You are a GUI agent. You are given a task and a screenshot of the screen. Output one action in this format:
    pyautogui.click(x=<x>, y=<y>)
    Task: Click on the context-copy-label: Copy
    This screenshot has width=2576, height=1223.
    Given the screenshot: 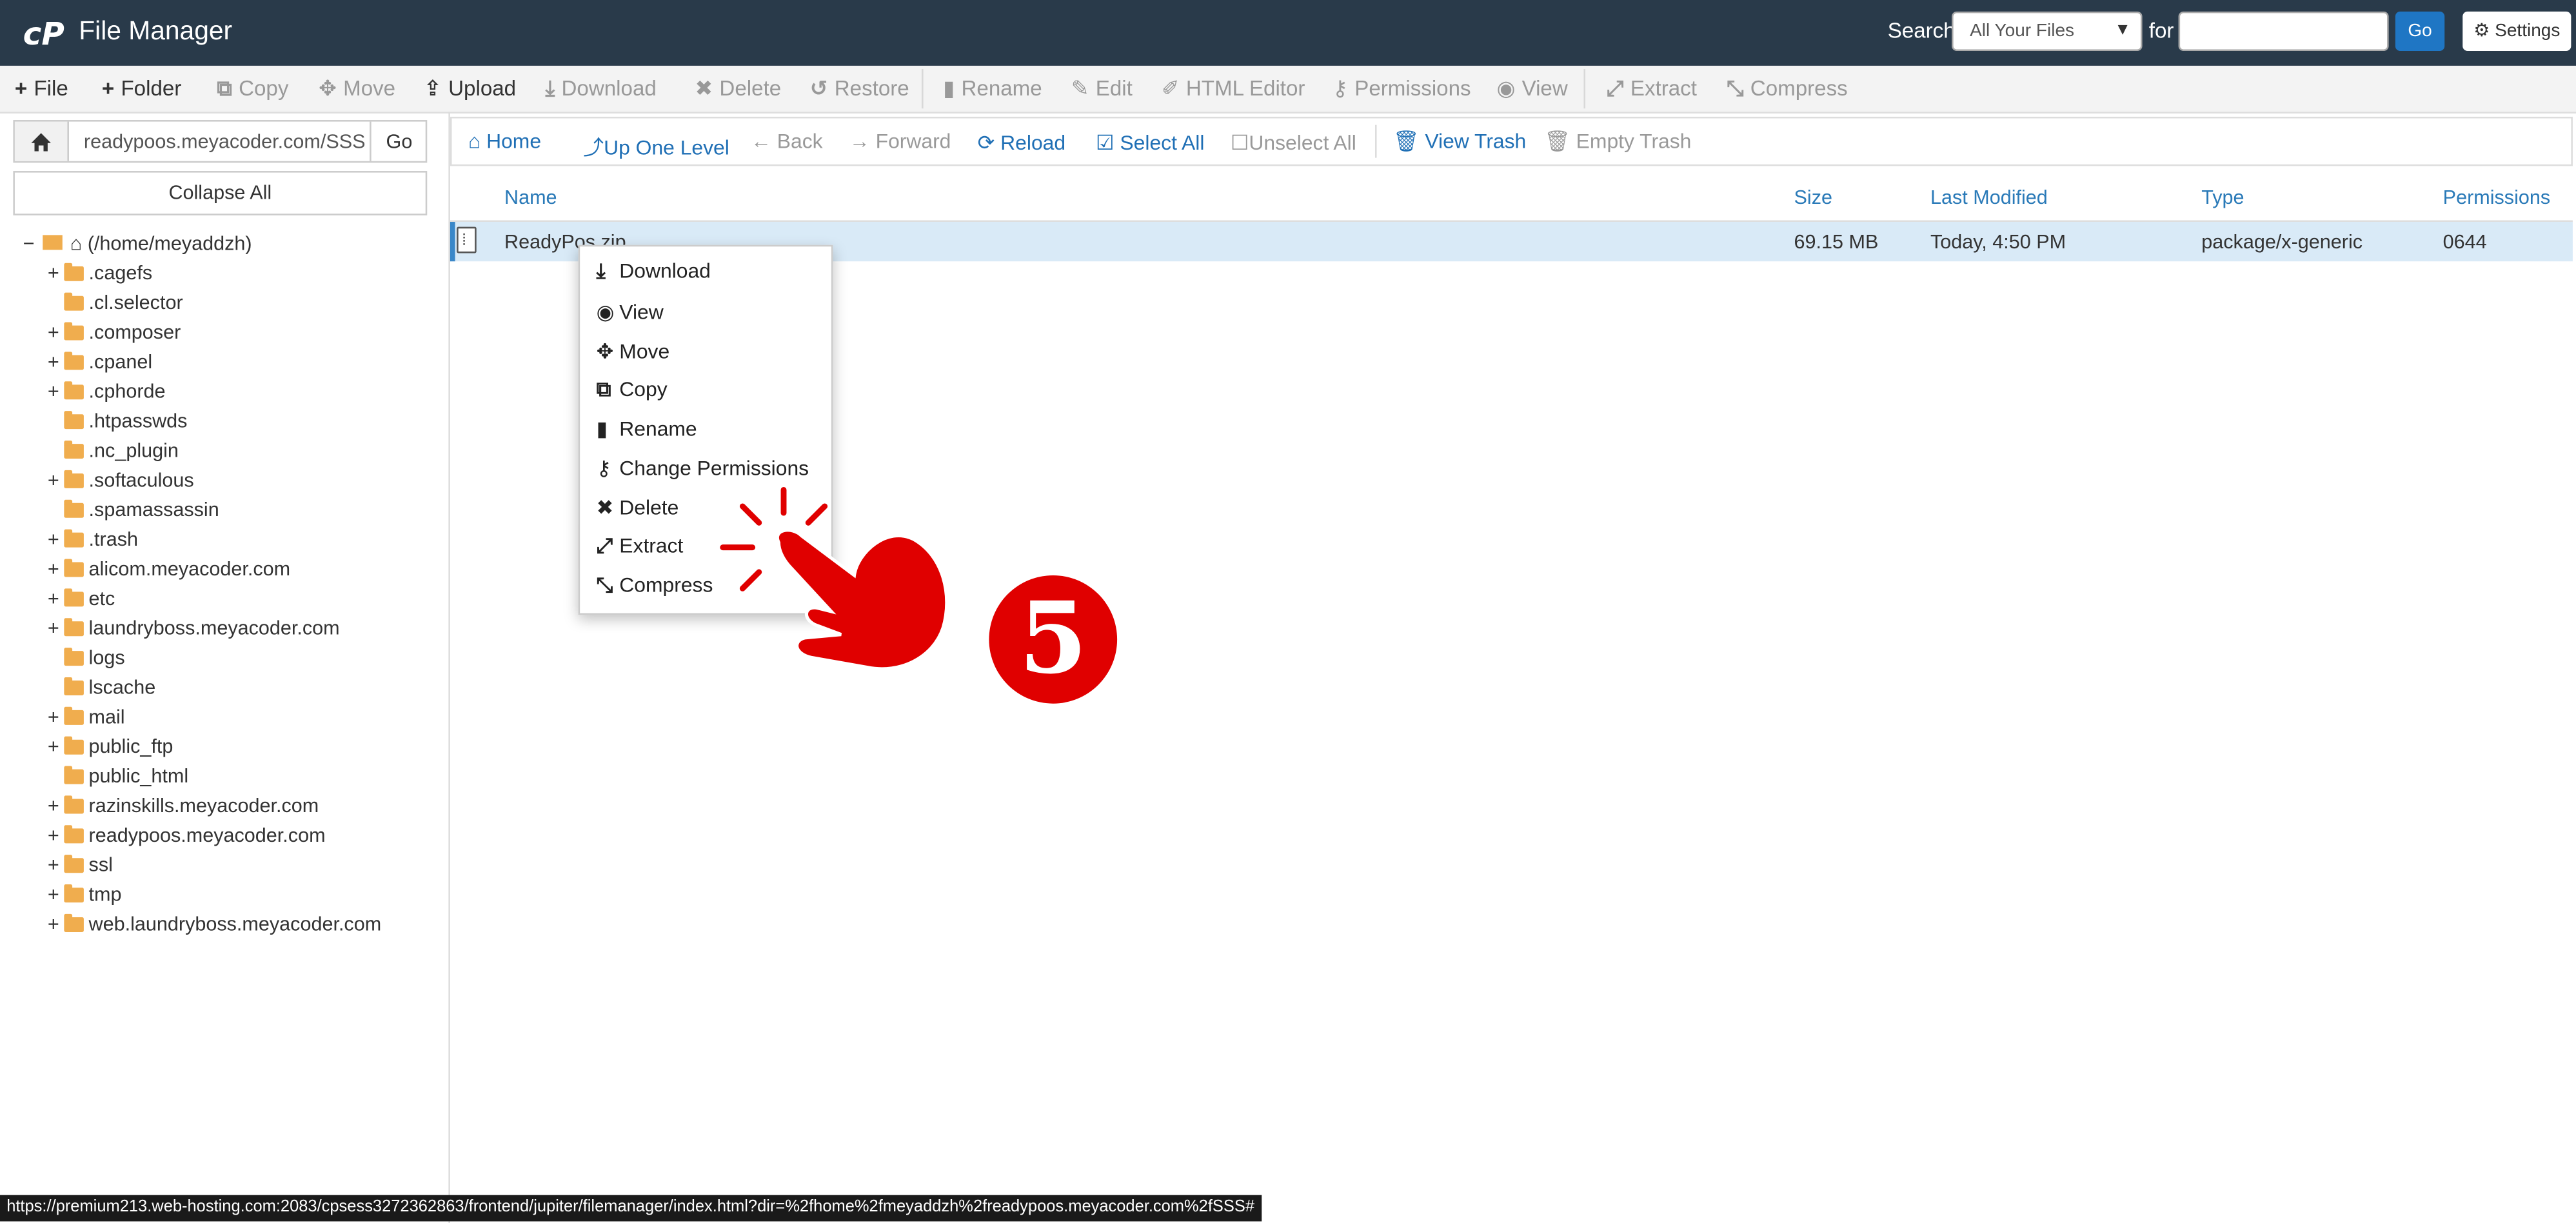 What is the action you would take?
    pyautogui.click(x=643, y=390)
    